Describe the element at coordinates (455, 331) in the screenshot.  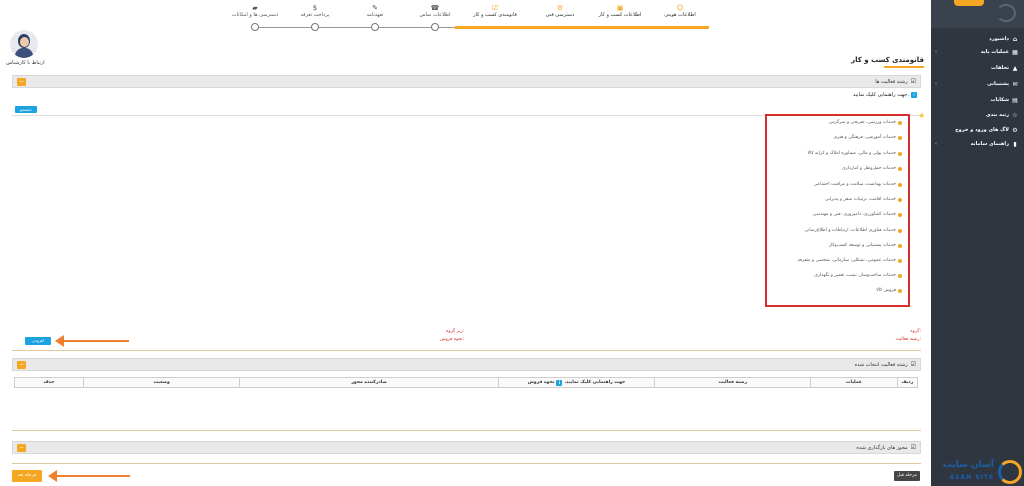
I see `subgroup-label: زیر گروه:` at that location.